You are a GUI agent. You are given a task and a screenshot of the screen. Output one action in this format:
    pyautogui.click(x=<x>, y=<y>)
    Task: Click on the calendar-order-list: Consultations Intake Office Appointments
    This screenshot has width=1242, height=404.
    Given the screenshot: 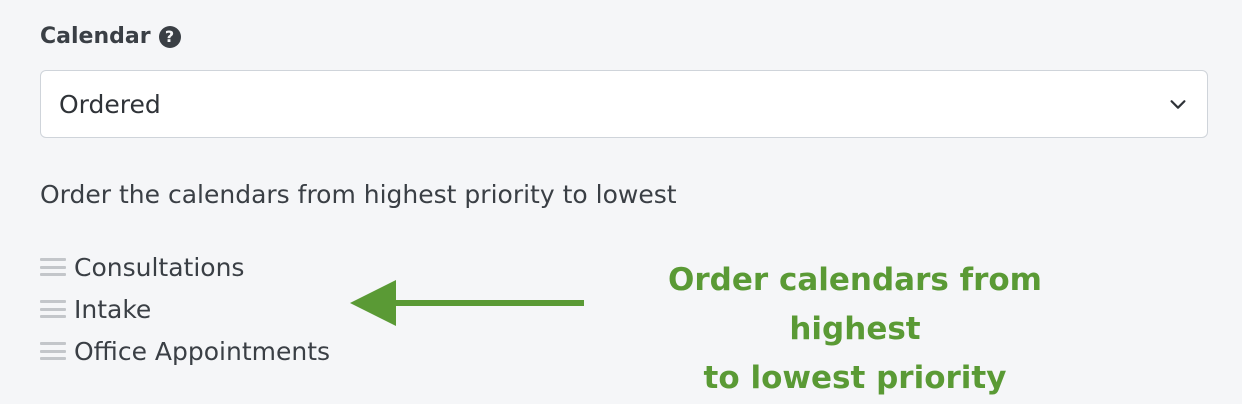 What is the action you would take?
    pyautogui.click(x=185, y=309)
    